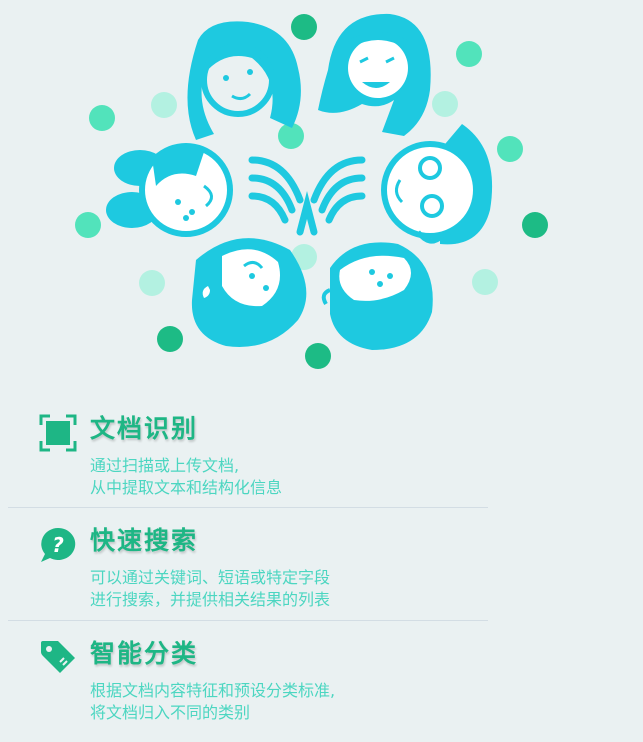  What do you see at coordinates (244, 81) in the screenshot?
I see `face-wavy-hair` at bounding box center [244, 81].